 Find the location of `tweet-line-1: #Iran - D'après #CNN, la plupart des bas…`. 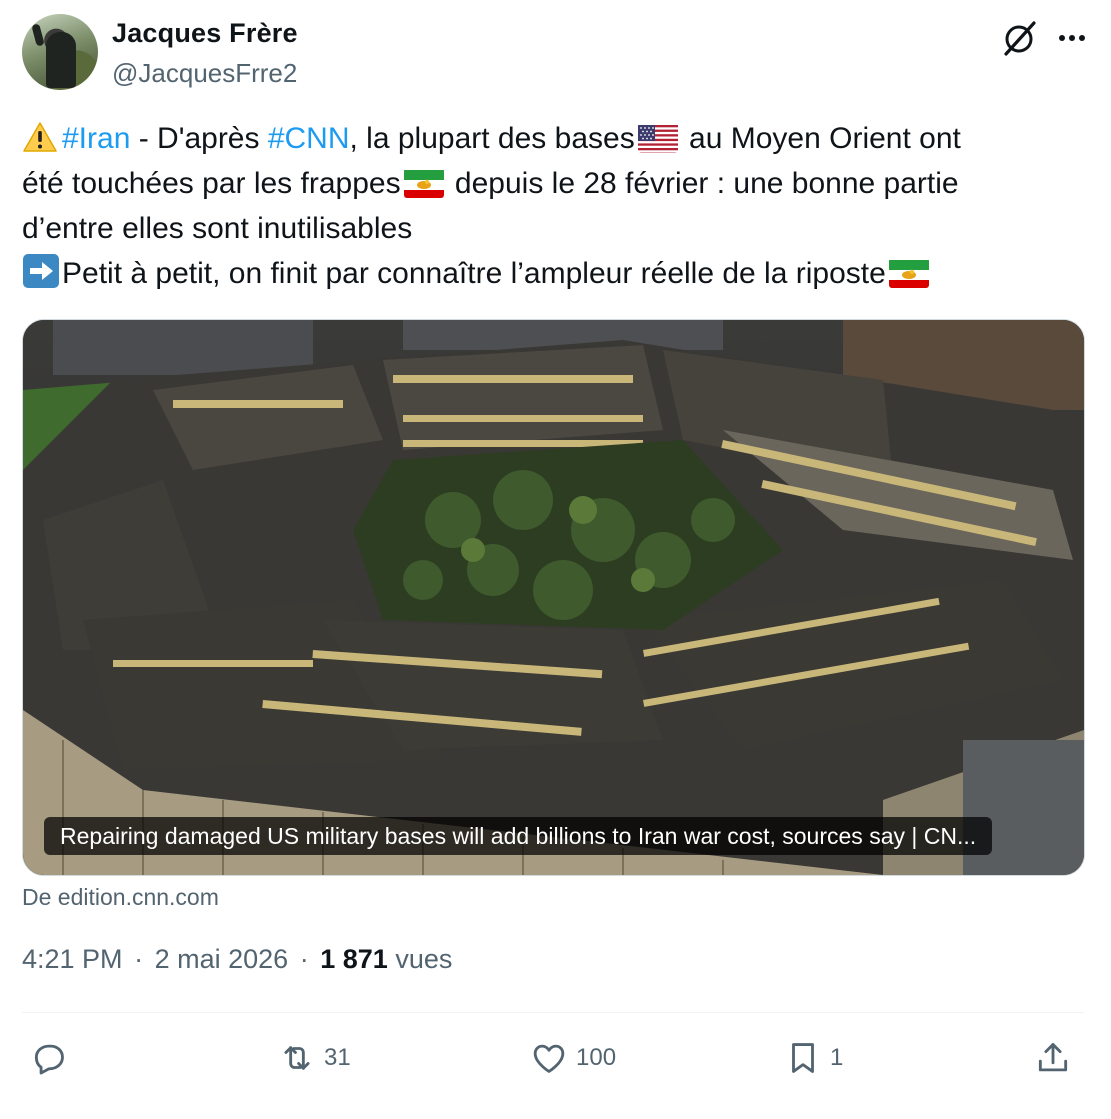

tweet-line-1: #Iran - D'après #CNN, la plupart des bas… is located at coordinates (555, 138).